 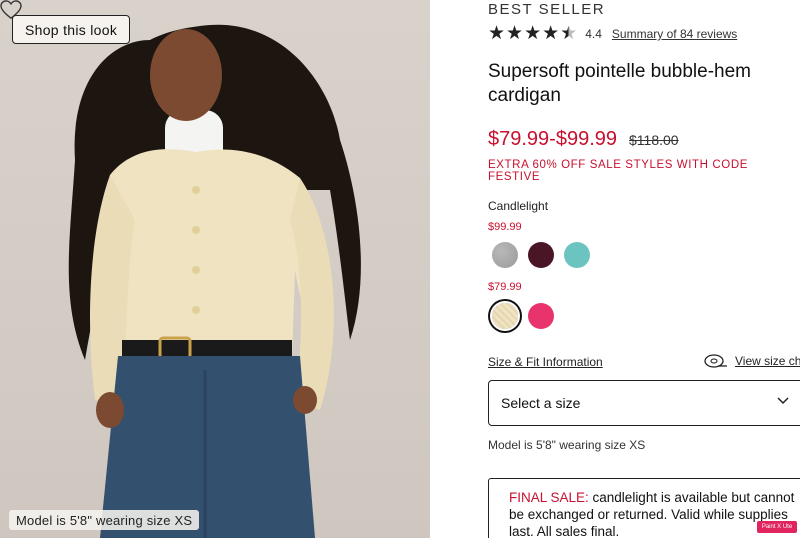 What do you see at coordinates (547, 9) in the screenshot?
I see `best-seller-badge: BEST SELLER` at bounding box center [547, 9].